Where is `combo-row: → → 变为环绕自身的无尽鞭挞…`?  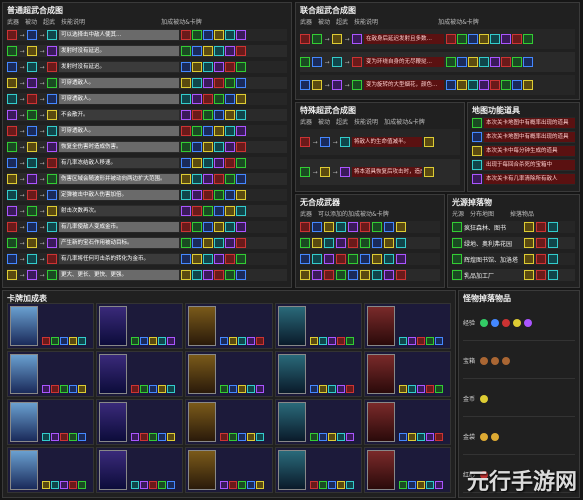 combo-row: → → 变为环绕自身的无尽鞭挞… is located at coordinates (437, 62).